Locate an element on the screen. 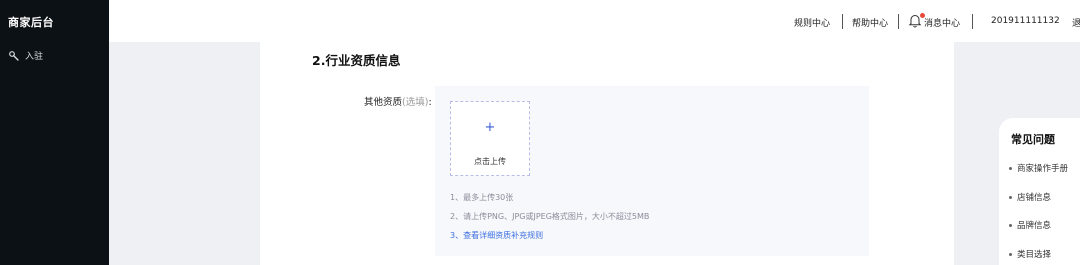  upload-label: 点击上传 is located at coordinates (490, 161).